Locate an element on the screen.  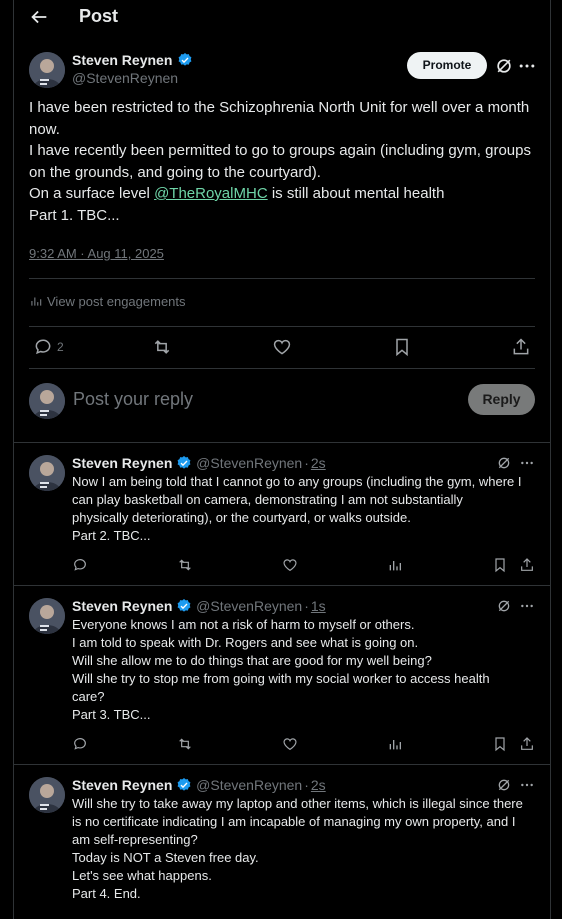
view-engagements-link: View post engagements is located at coordinates (107, 301).